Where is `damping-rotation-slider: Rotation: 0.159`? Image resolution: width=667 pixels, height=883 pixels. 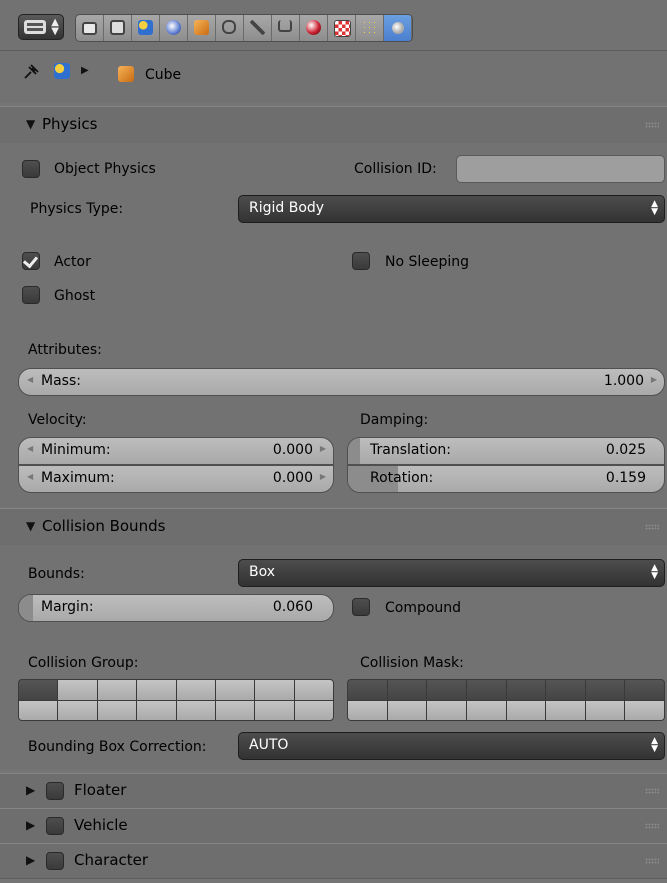 damping-rotation-slider: Rotation: 0.159 is located at coordinates (506, 479).